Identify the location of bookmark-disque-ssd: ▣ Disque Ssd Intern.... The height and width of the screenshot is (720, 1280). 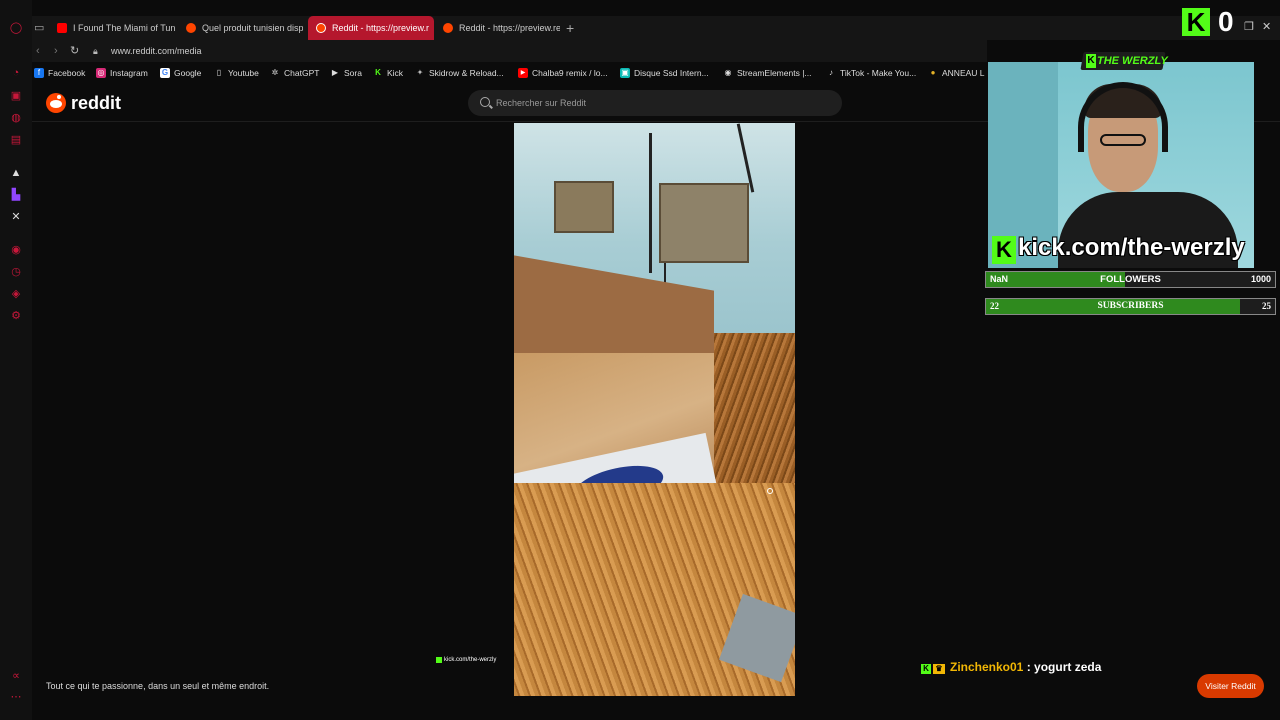
(664, 73).